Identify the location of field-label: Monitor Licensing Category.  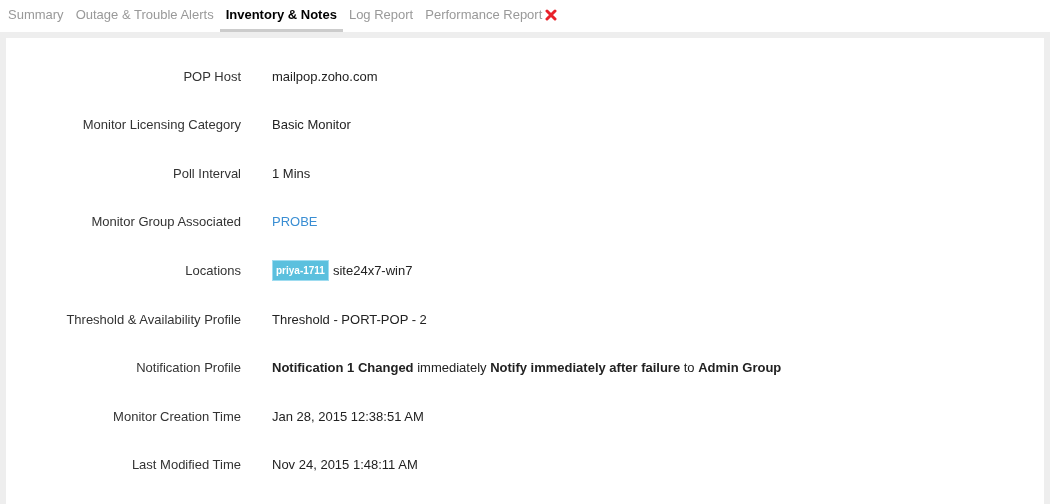
(161, 125).